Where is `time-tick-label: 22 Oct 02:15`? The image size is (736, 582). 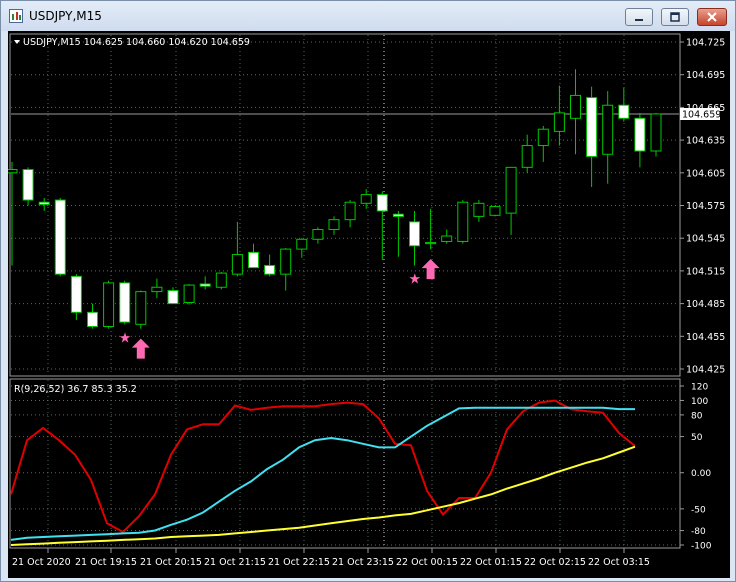 time-tick-label: 22 Oct 02:15 is located at coordinates (555, 562).